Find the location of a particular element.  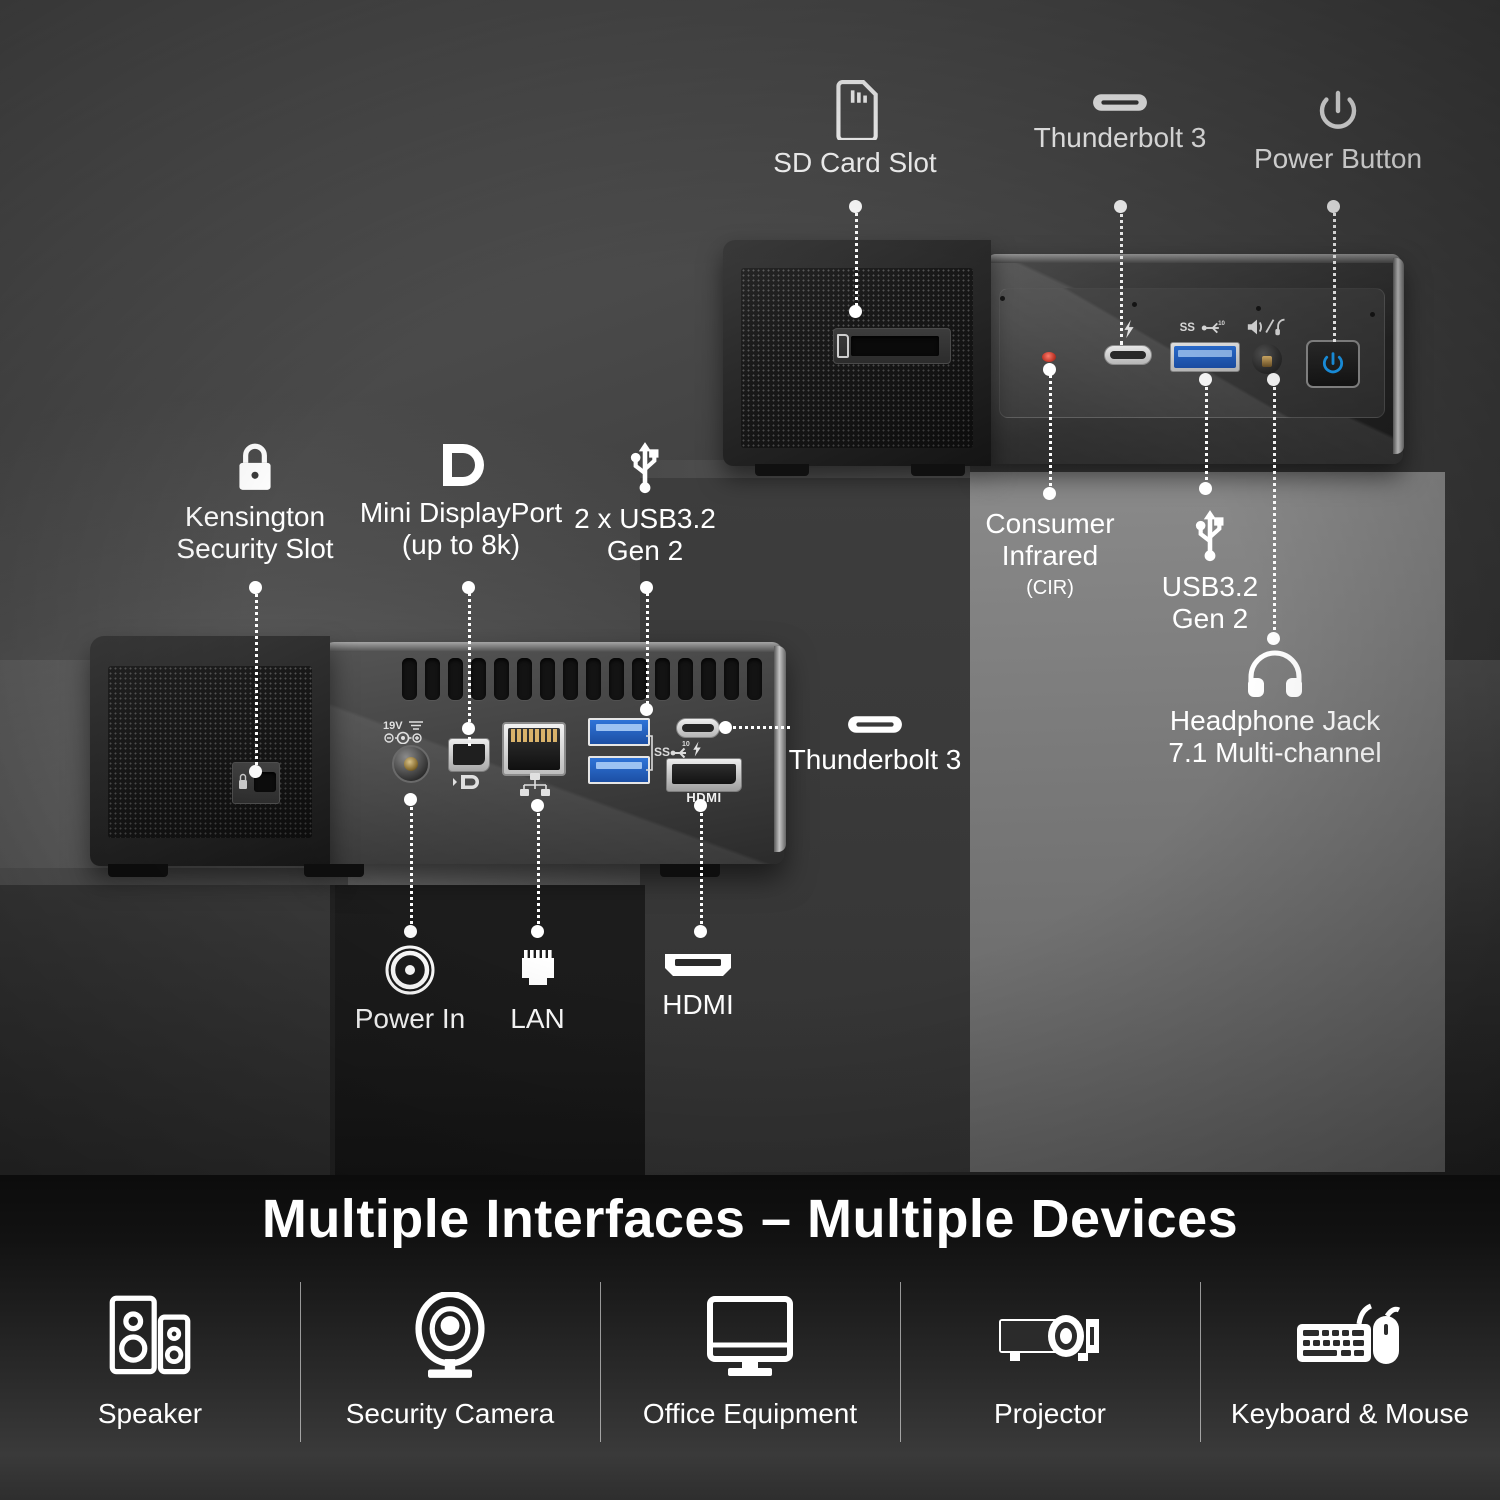

device-item-projector: Projector is located at coordinates (1050, 1379).